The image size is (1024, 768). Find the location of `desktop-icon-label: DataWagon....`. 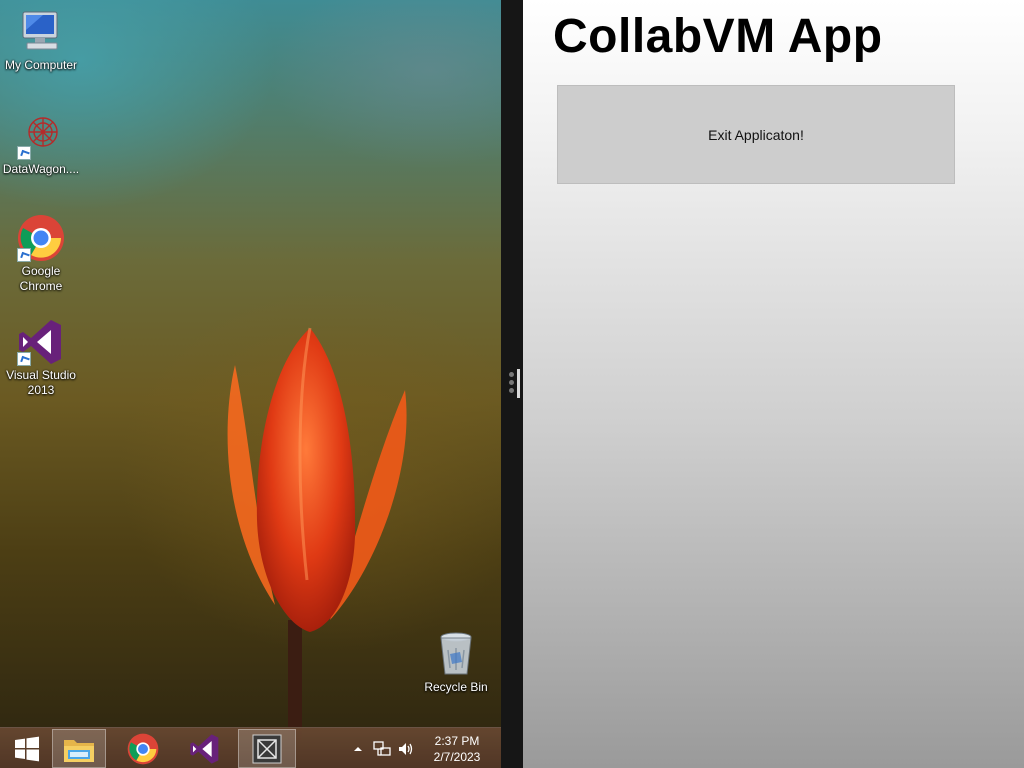

desktop-icon-label: DataWagon.... is located at coordinates (41, 169).